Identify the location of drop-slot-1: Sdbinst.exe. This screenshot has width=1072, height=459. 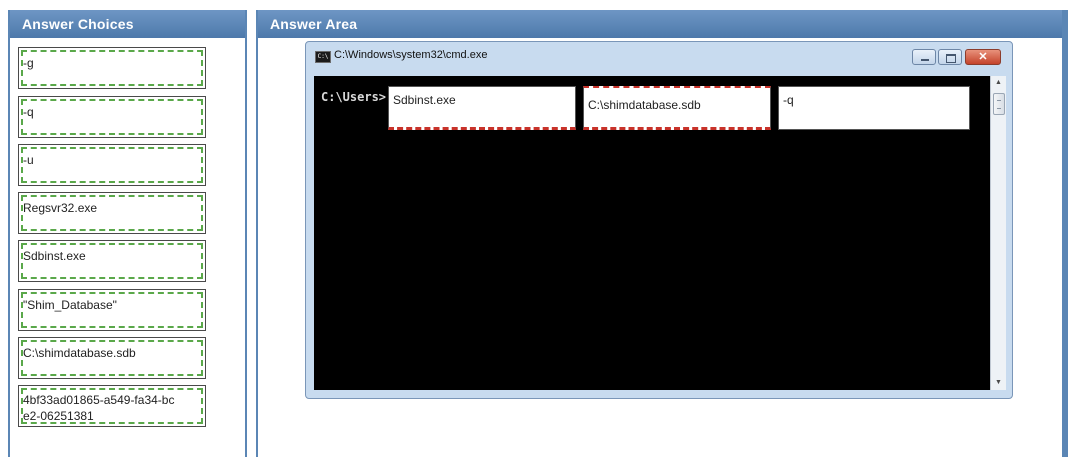
(482, 108).